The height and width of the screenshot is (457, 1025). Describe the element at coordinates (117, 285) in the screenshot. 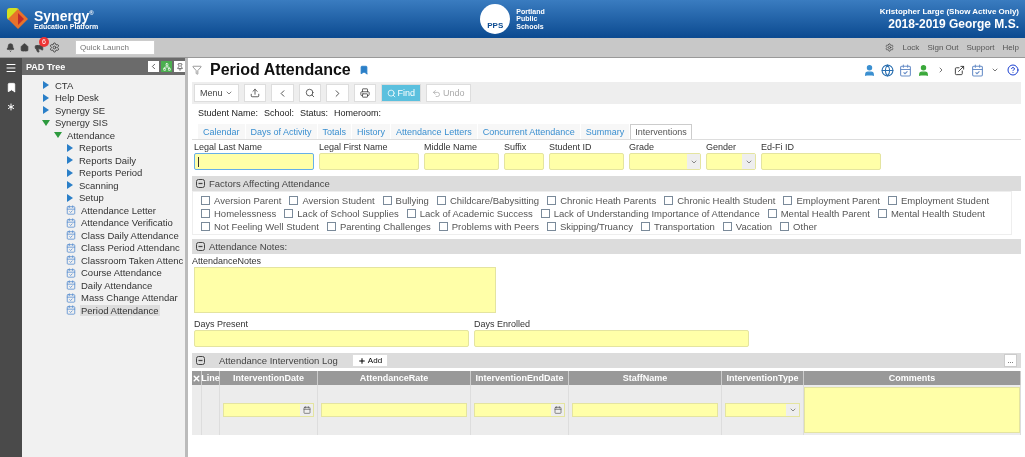

I see `tree-item: Daily Attendance` at that location.